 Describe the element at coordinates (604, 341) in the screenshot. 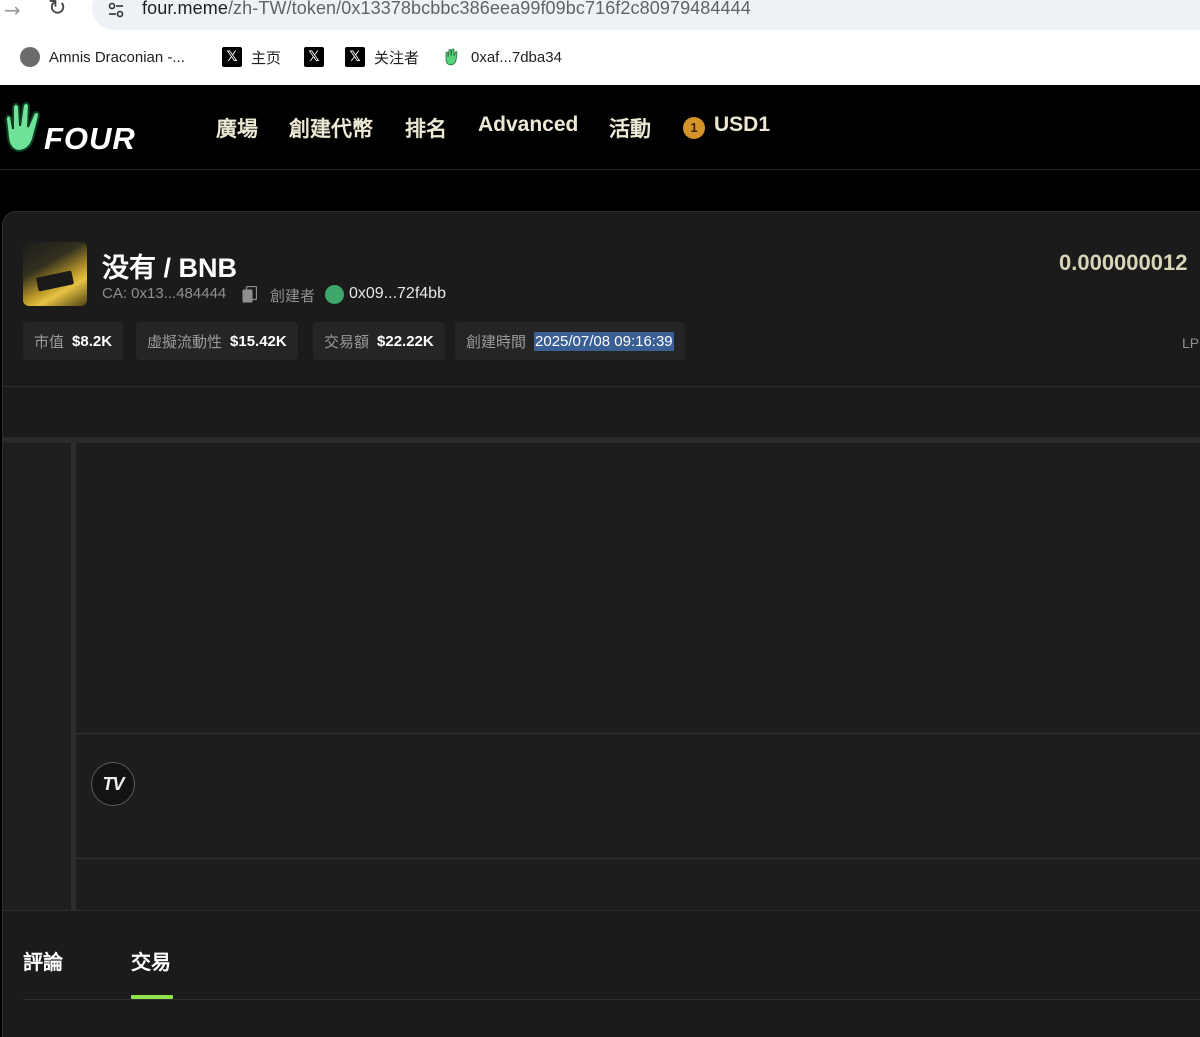

I see `stat-value-selected: 2025/07/08 09:16:39` at that location.